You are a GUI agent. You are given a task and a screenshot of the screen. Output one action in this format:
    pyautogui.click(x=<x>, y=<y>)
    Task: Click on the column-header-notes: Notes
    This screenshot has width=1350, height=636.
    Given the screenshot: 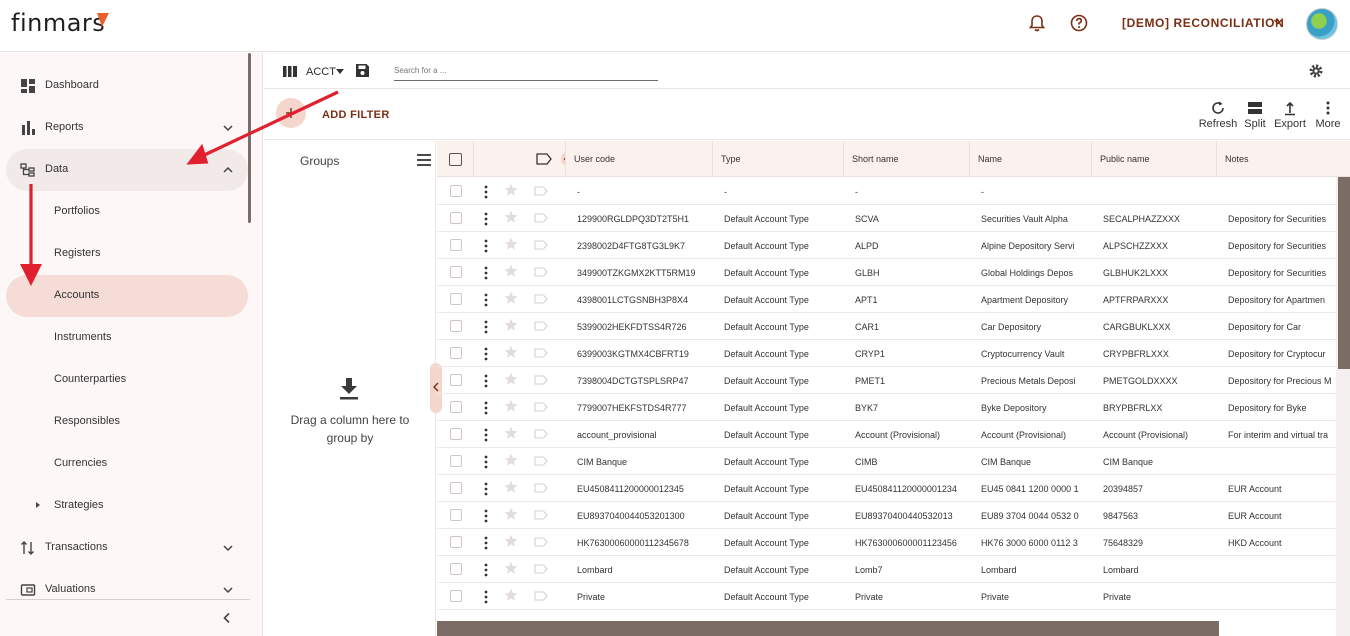 What is the action you would take?
    pyautogui.click(x=1283, y=159)
    